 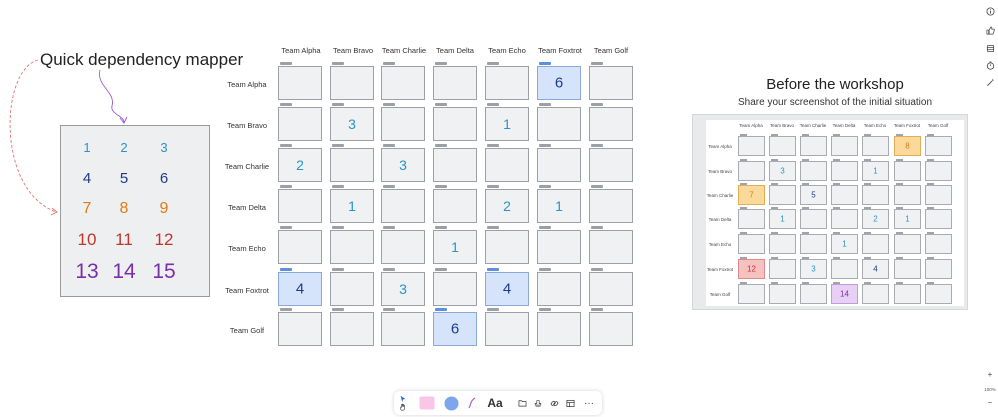 I want to click on more-tools-button: ···, so click(x=589, y=403).